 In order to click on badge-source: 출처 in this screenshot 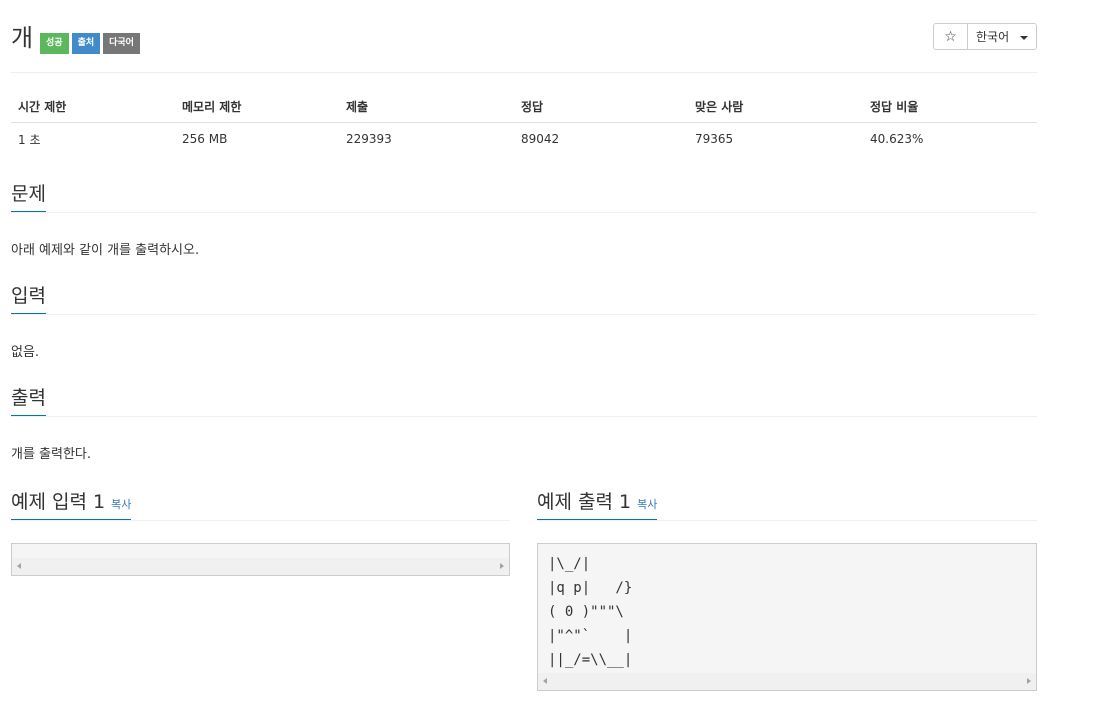, I will do `click(86, 43)`.